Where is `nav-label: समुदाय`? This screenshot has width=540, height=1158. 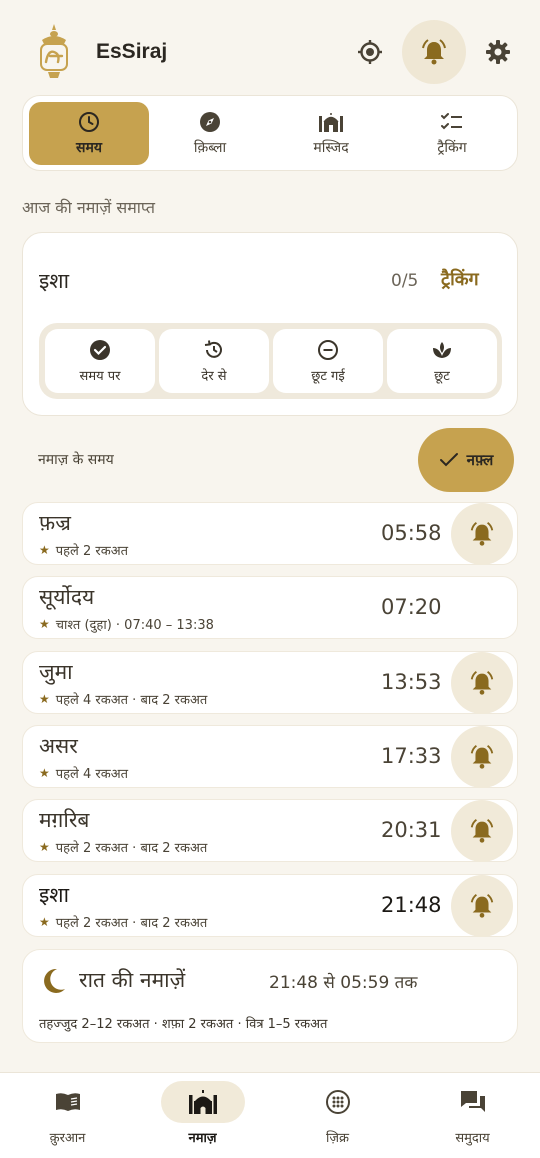
nav-label: समुदाय is located at coordinates (472, 1138).